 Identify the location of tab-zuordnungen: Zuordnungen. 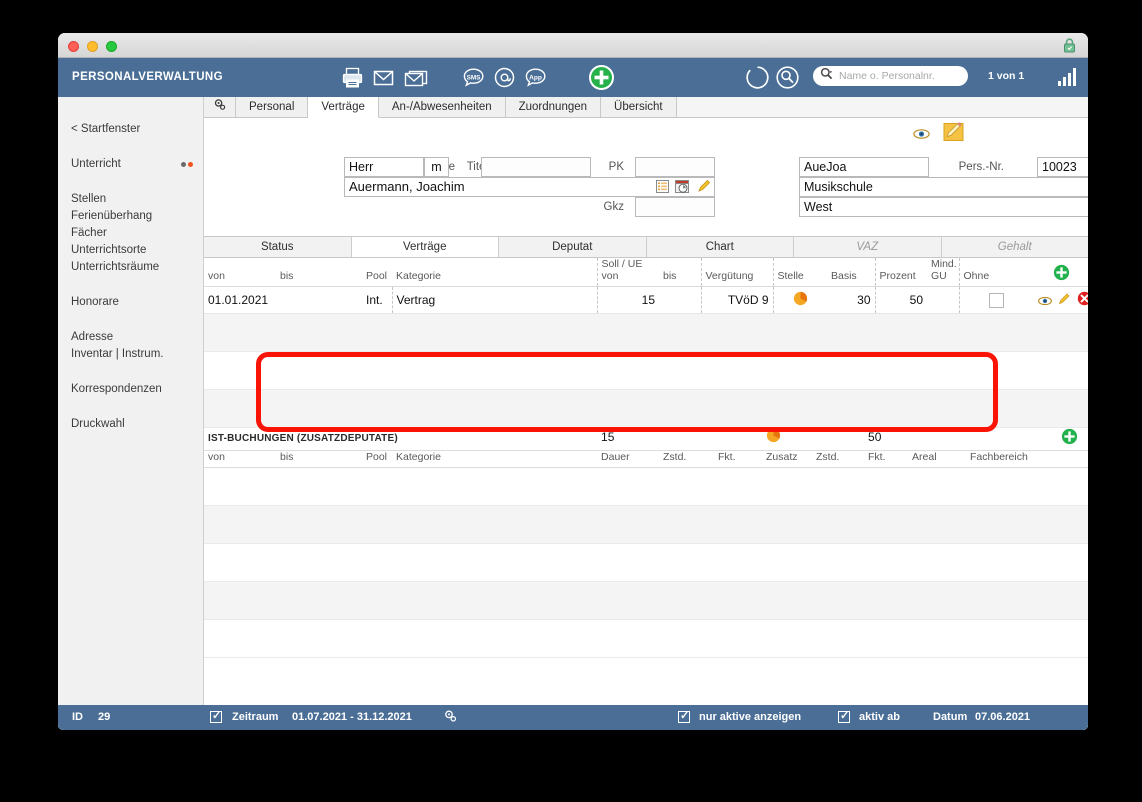
(553, 107).